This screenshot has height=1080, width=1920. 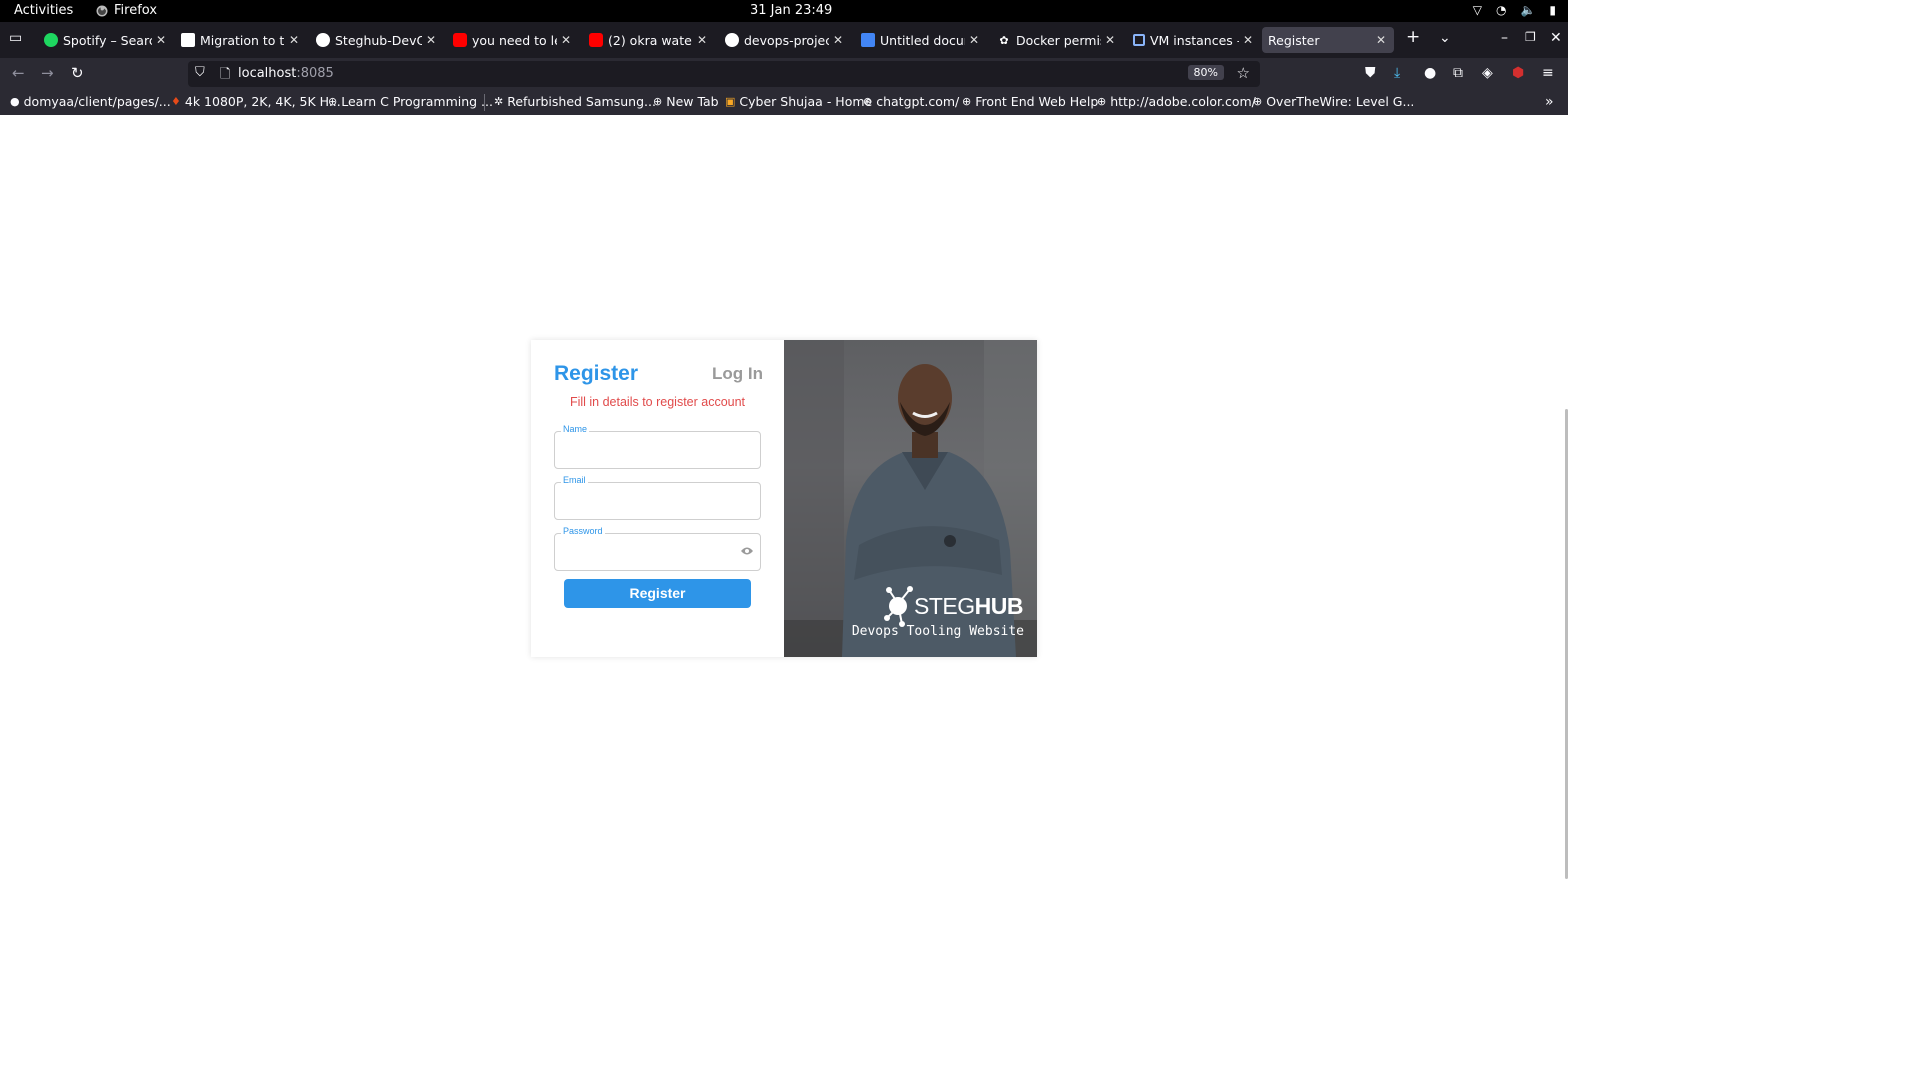 What do you see at coordinates (648, 40) in the screenshot?
I see `tab-youtube-2: (2) okra water b ✕` at bounding box center [648, 40].